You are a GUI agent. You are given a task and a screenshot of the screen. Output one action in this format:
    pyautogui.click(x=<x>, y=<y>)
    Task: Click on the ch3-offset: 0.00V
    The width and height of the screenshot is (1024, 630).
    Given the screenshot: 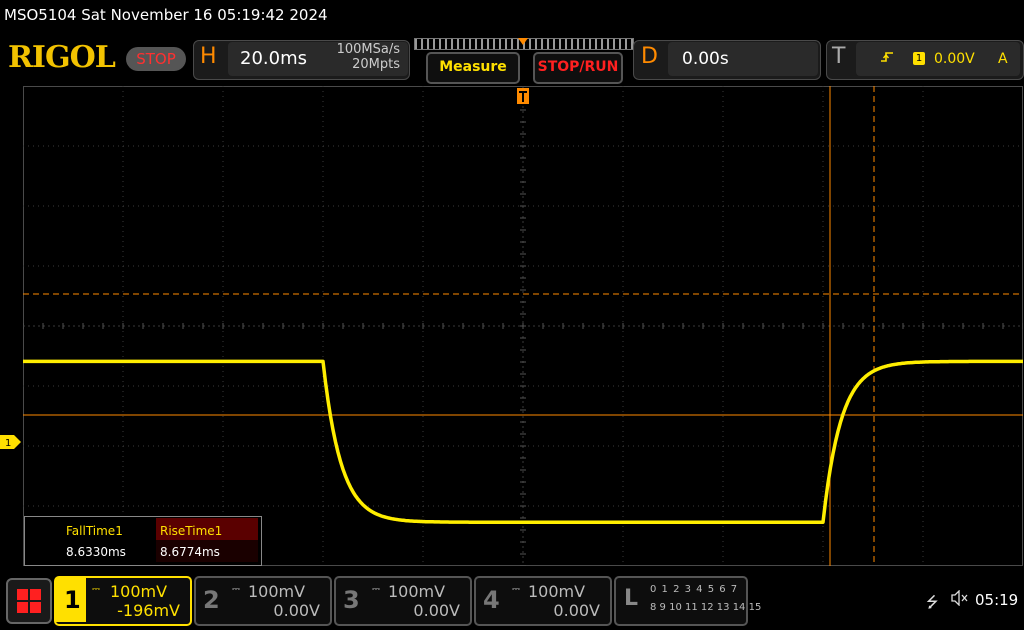 What is the action you would take?
    pyautogui.click(x=436, y=610)
    